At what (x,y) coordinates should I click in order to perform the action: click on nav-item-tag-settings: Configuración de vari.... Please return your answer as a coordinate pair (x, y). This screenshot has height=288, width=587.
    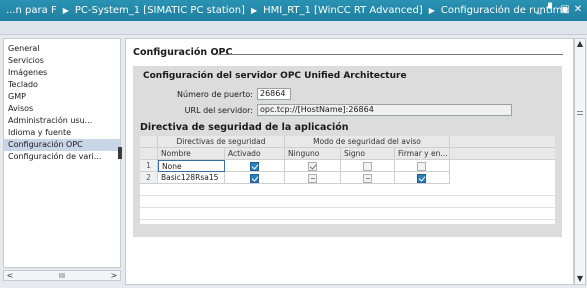
    Looking at the image, I should click on (62, 157).